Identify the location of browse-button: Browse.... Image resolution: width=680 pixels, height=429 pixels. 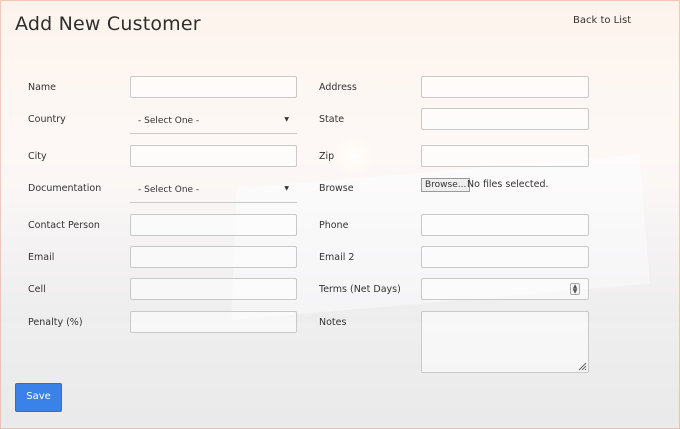
(446, 185).